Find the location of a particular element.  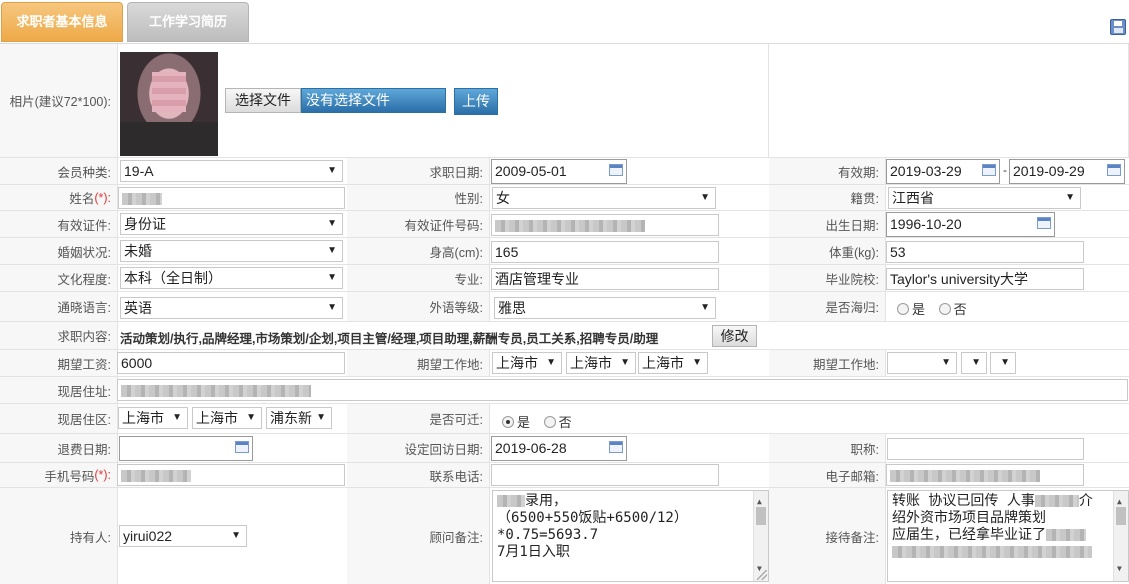

job-content-label: 求职内容: is located at coordinates (59, 335).